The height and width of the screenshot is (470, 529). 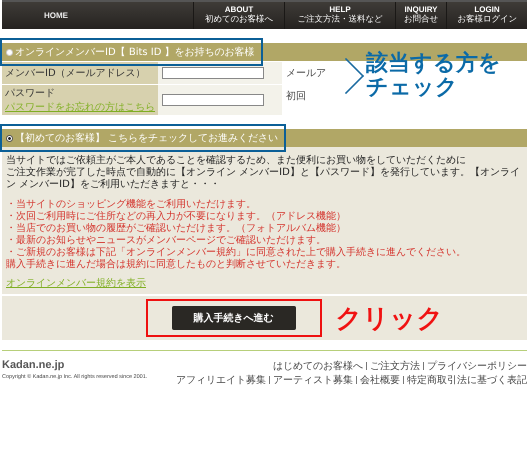 I want to click on benefit-text: ・ご新規のお客様は下記「オンラインメンバー規約」に同意された上で購入手続きに進んでください。, so click(x=236, y=252).